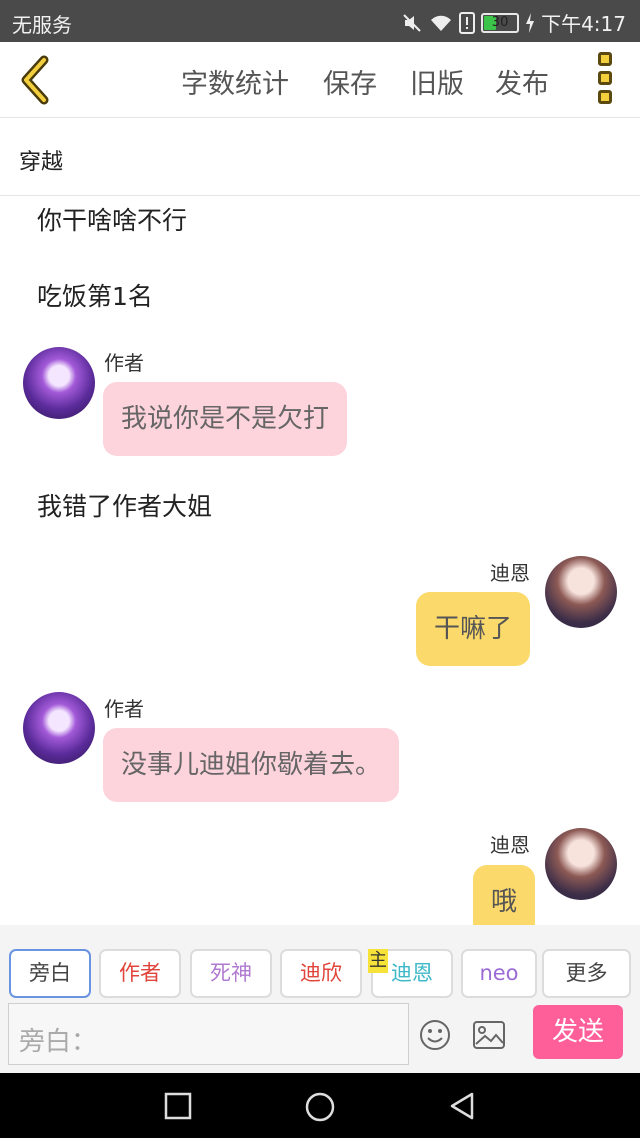 The height and width of the screenshot is (1138, 640). Describe the element at coordinates (36, 80) in the screenshot. I see `back-chevron-icon` at that location.